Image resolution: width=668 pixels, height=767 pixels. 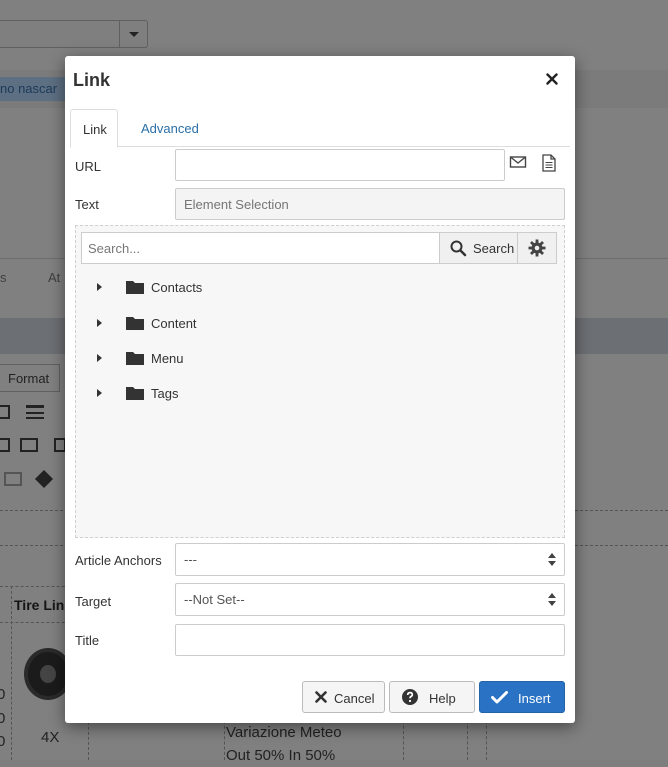 I want to click on cancel-button: Cancel, so click(x=343, y=697).